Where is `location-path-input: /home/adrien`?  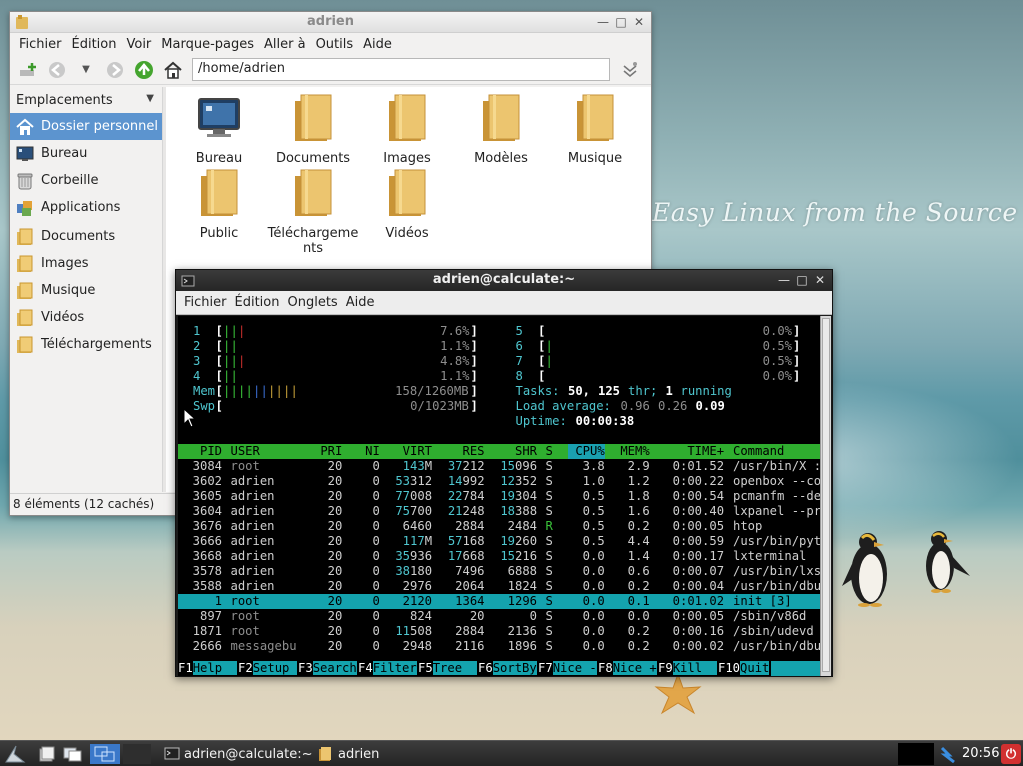
location-path-input: /home/adrien is located at coordinates (401, 69).